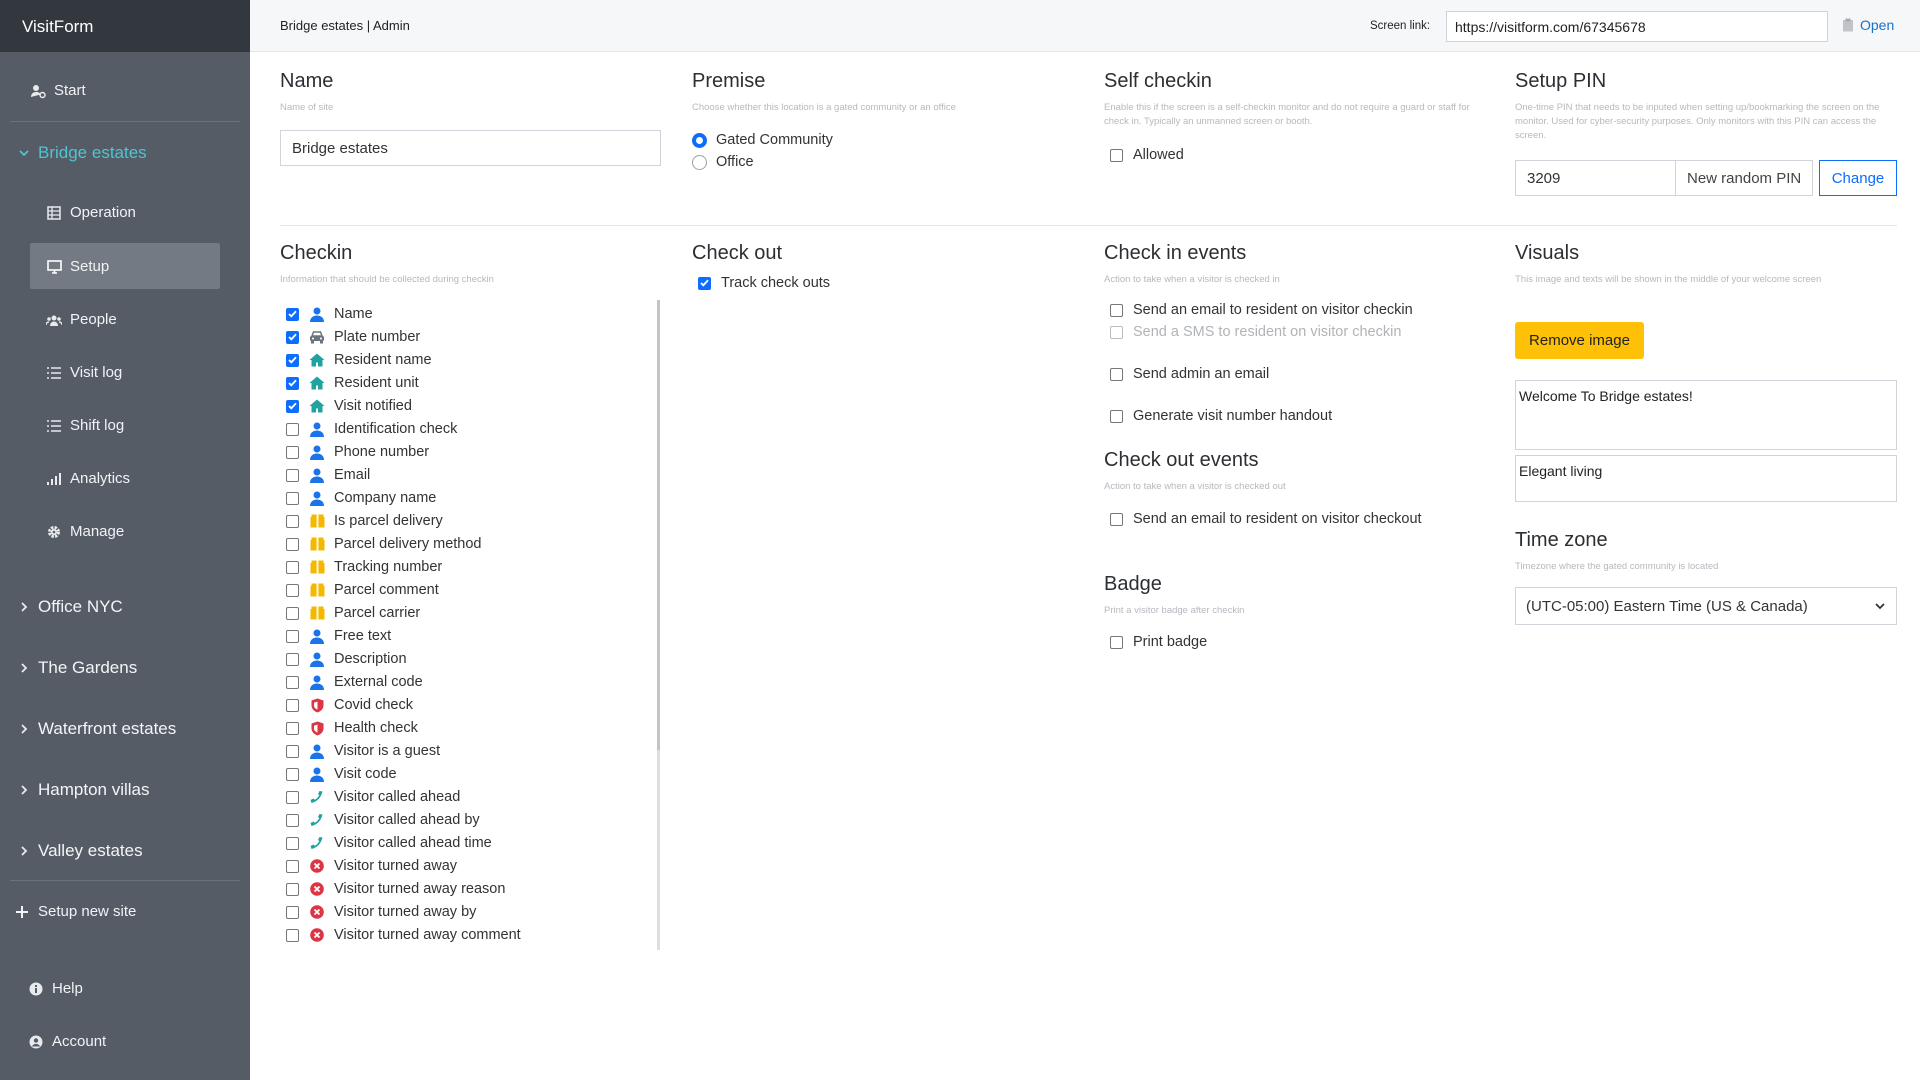 The width and height of the screenshot is (1920, 1080). What do you see at coordinates (84, 790) in the screenshot?
I see `site-item: Hampton villas` at bounding box center [84, 790].